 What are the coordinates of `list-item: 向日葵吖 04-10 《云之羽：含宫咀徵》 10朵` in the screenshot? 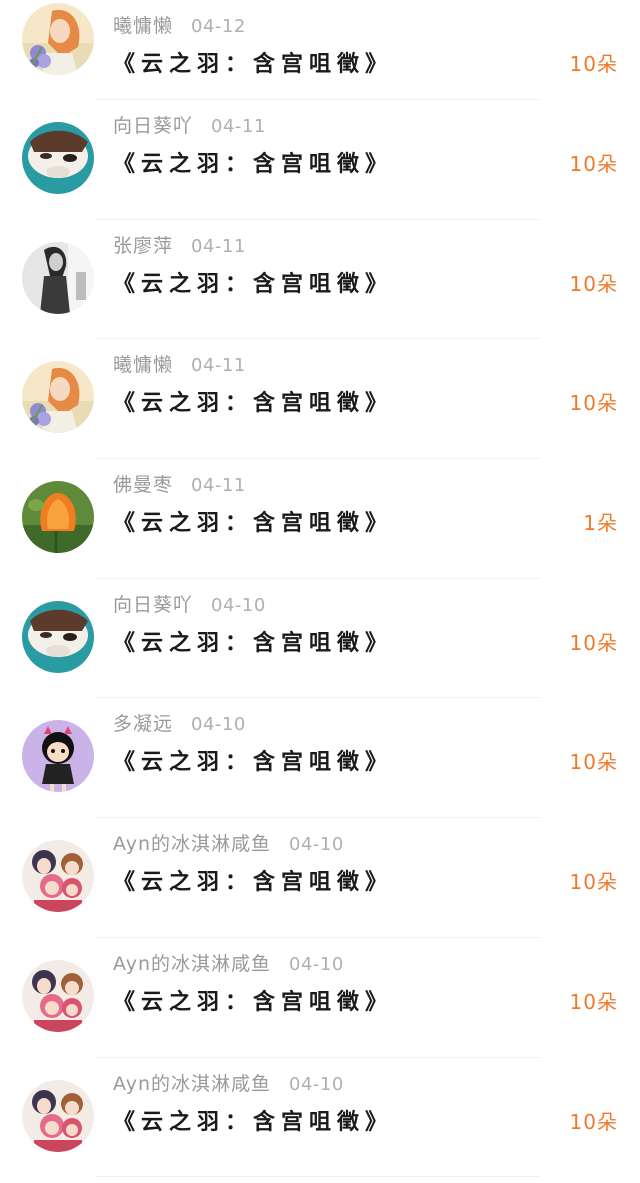 It's located at (320, 639).